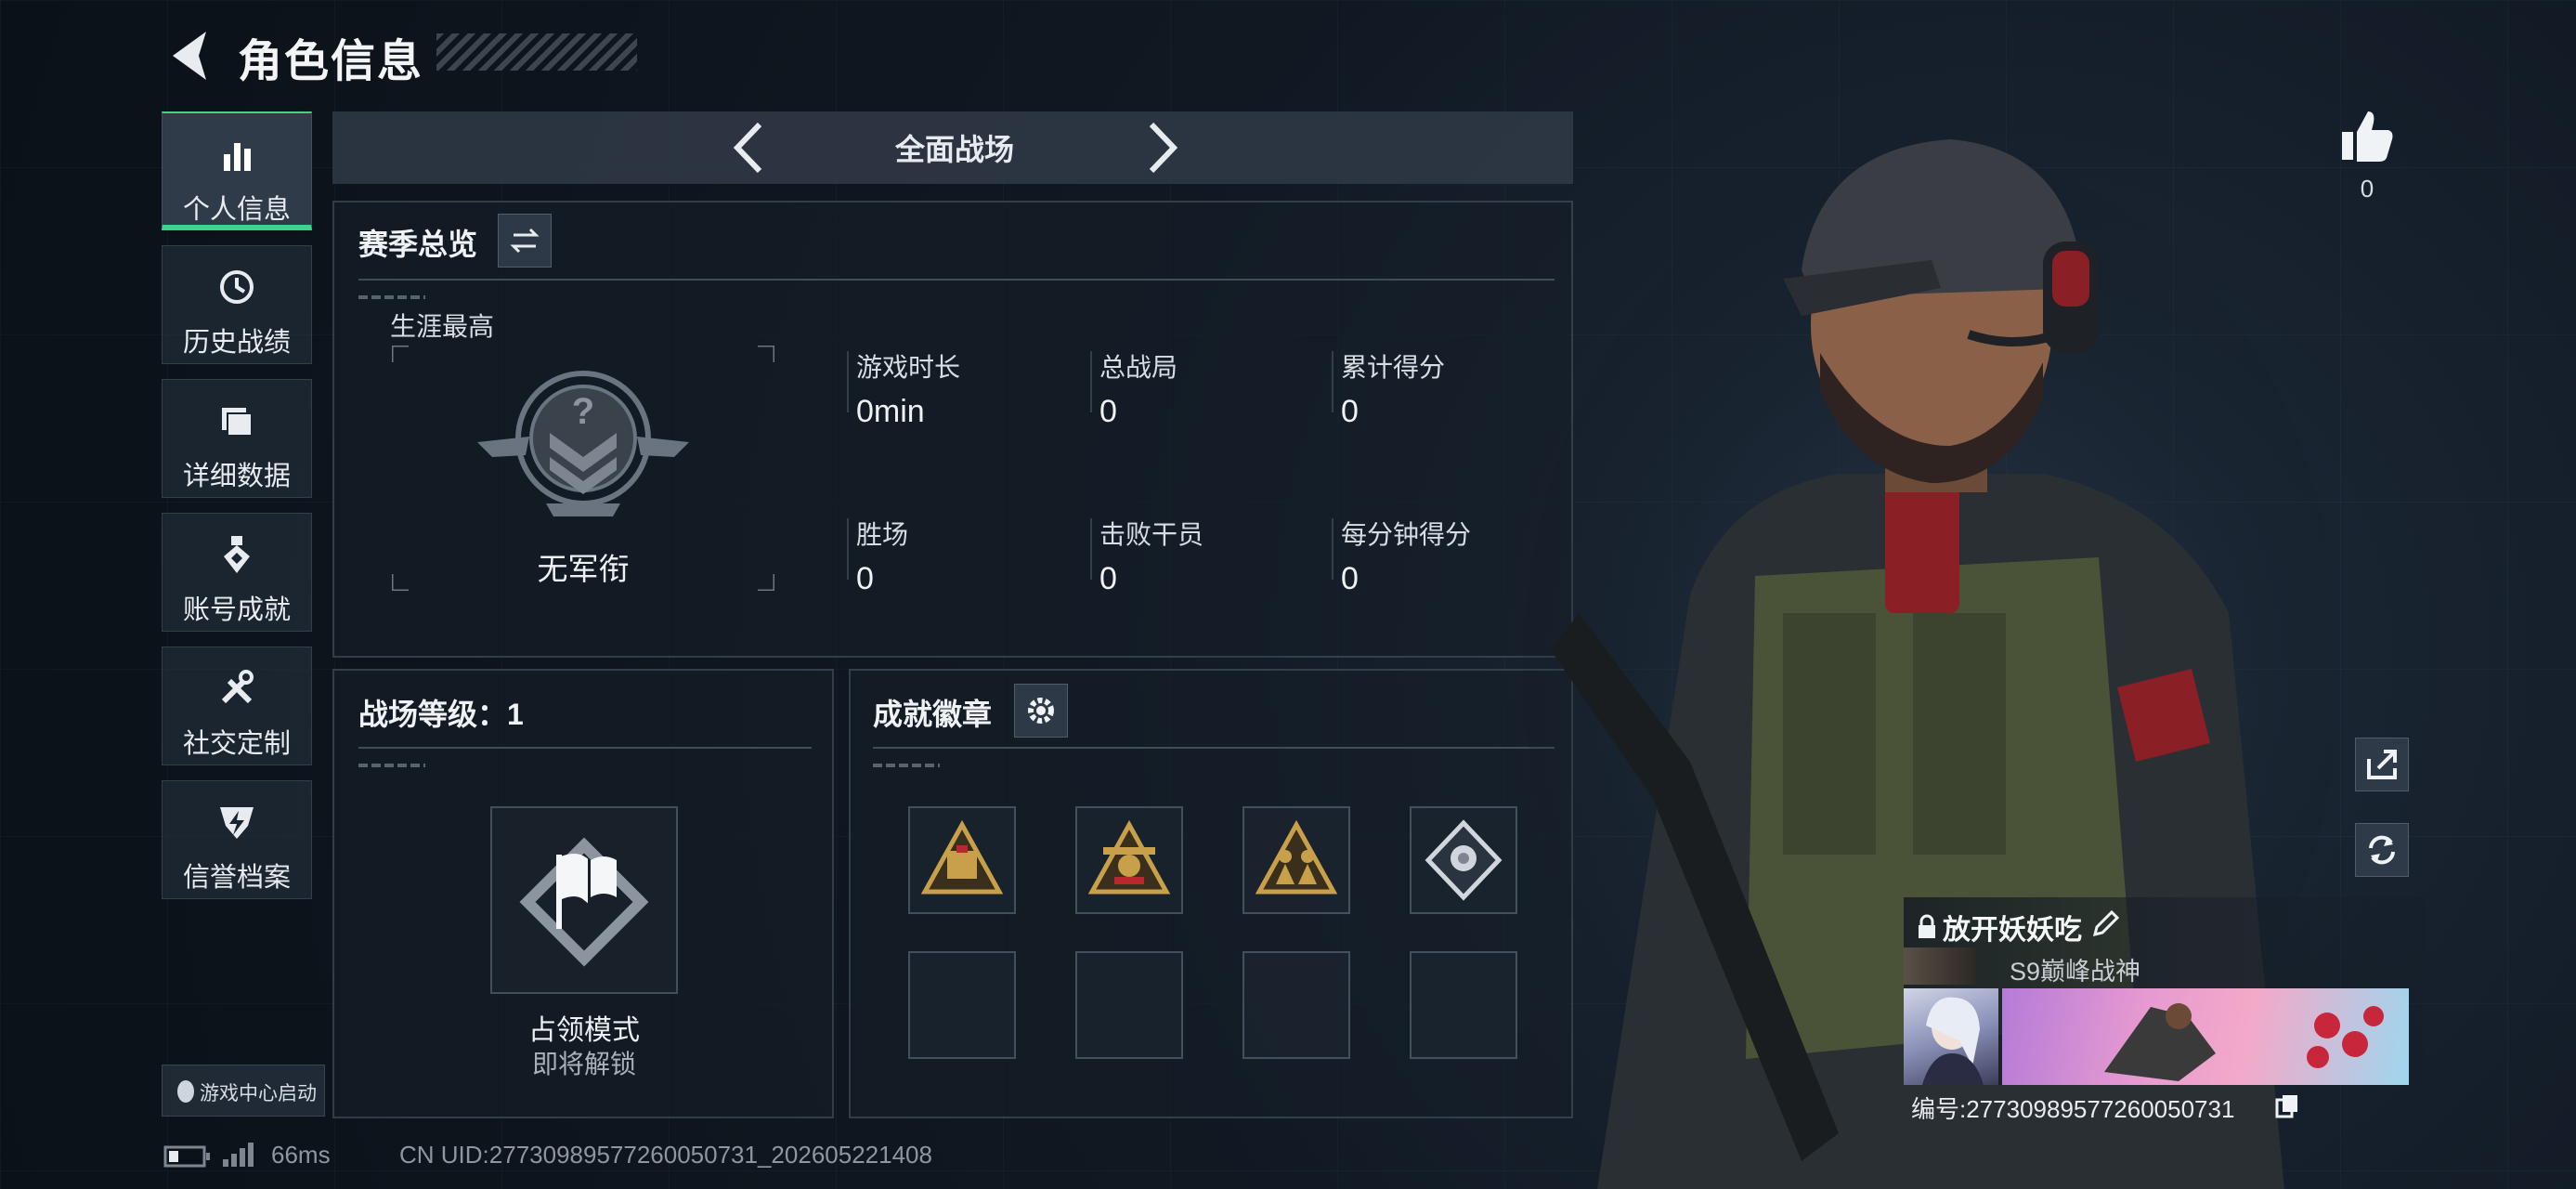 The image size is (2576, 1189). What do you see at coordinates (237, 839) in the screenshot?
I see `sidebar-item-reputation: 信誉档案` at bounding box center [237, 839].